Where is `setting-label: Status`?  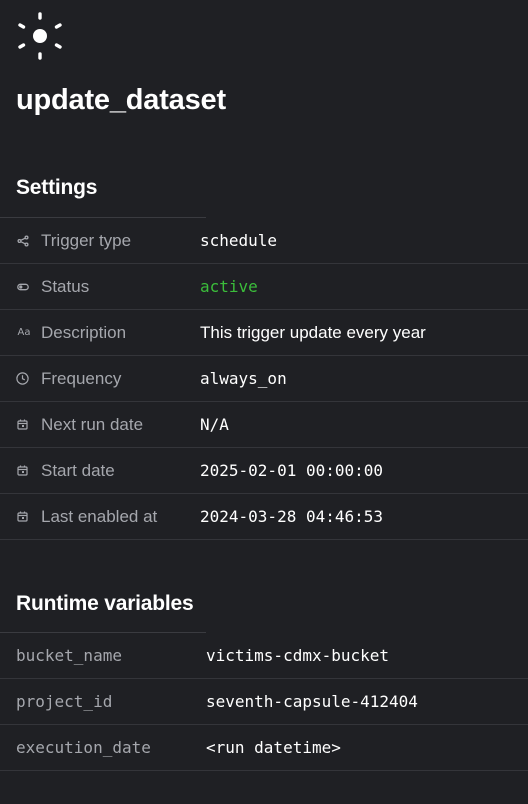
setting-label: Status is located at coordinates (65, 286).